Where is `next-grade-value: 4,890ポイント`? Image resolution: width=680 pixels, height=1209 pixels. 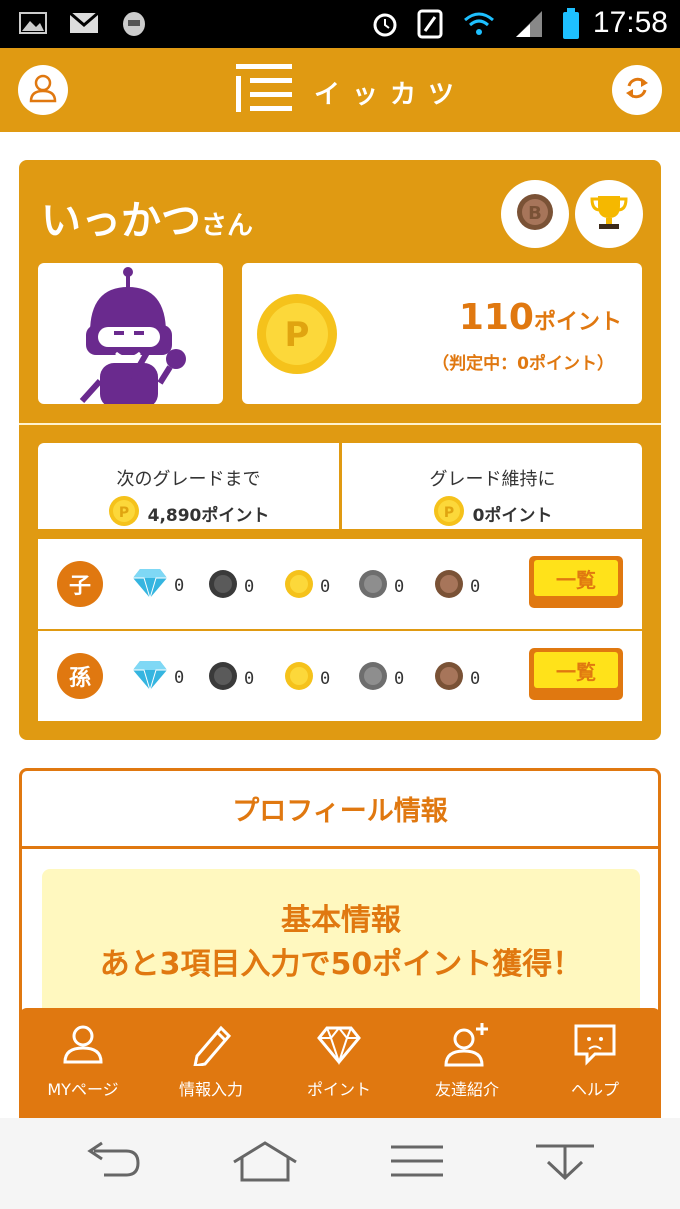 next-grade-value: 4,890ポイント is located at coordinates (208, 516).